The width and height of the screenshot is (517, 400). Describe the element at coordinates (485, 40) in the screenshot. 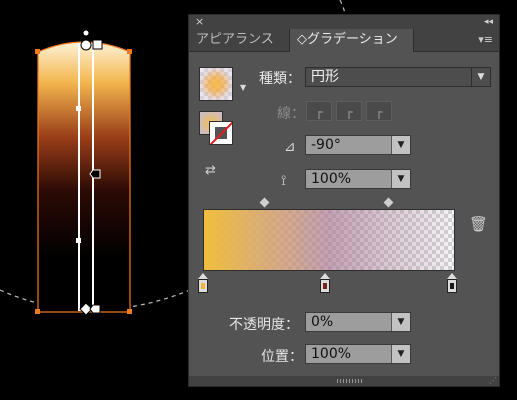

I see `panel-menu-icon: ▾≡` at that location.